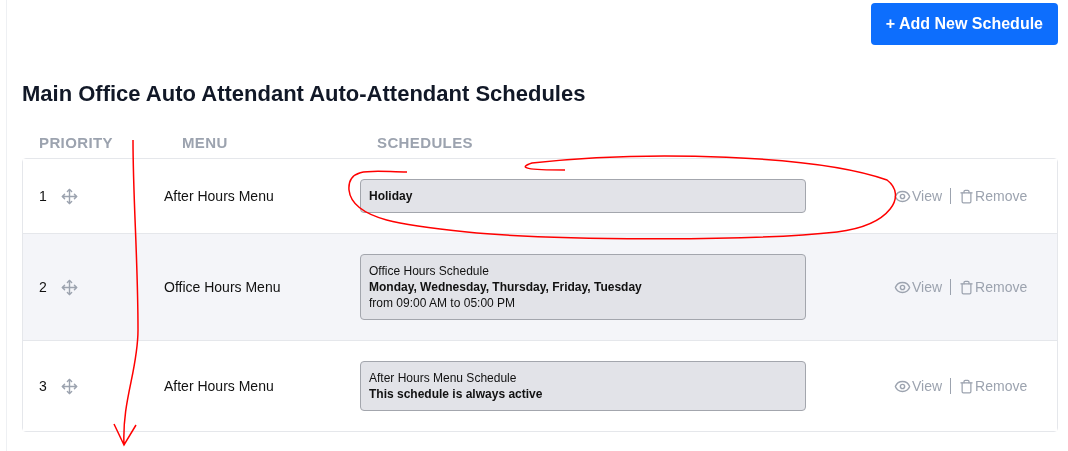 Image resolution: width=1068 pixels, height=451 pixels. Describe the element at coordinates (443, 378) in the screenshot. I see `schedule-text: After Hours Menu Schedule` at that location.